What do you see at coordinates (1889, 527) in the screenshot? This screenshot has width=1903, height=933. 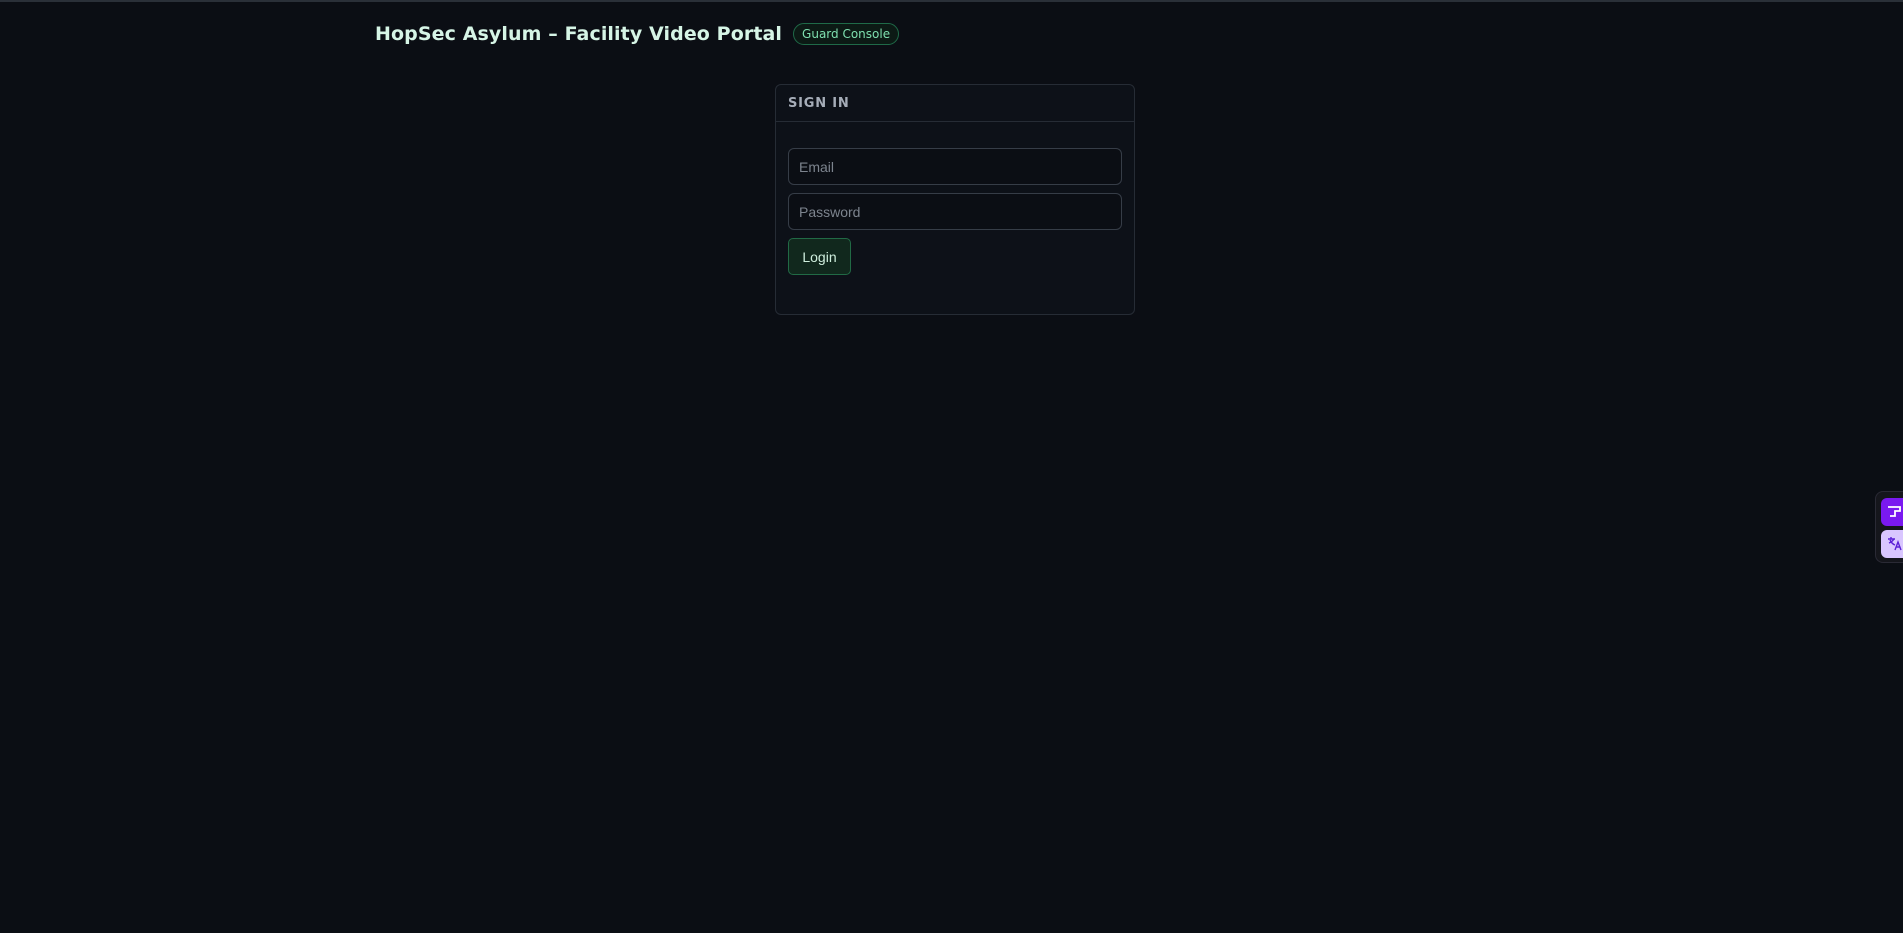 I see `side-widget` at bounding box center [1889, 527].